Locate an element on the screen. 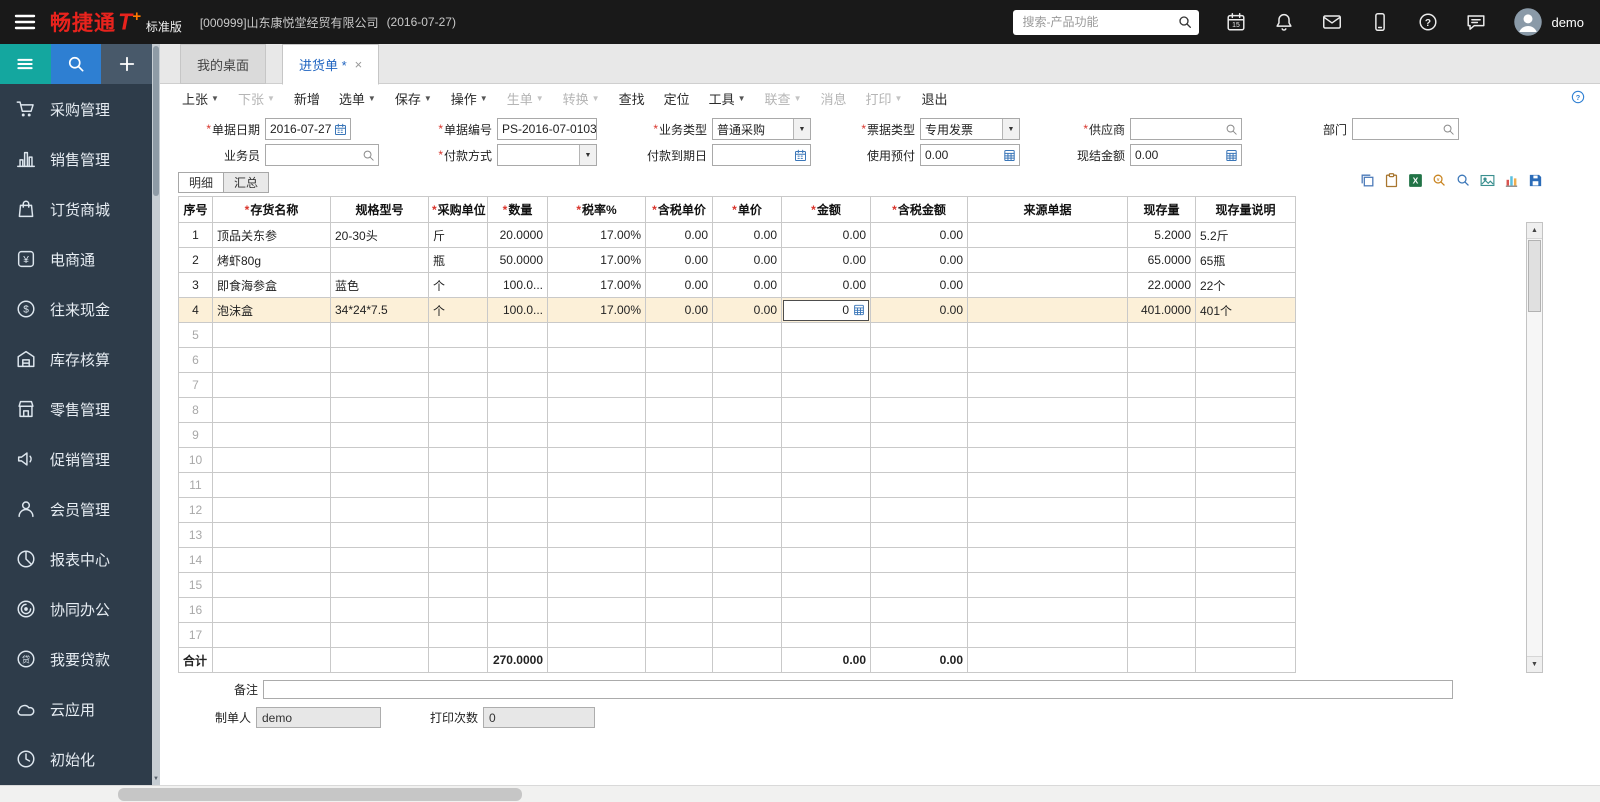 The image size is (1600, 802). copy-icon is located at coordinates (1367, 180).